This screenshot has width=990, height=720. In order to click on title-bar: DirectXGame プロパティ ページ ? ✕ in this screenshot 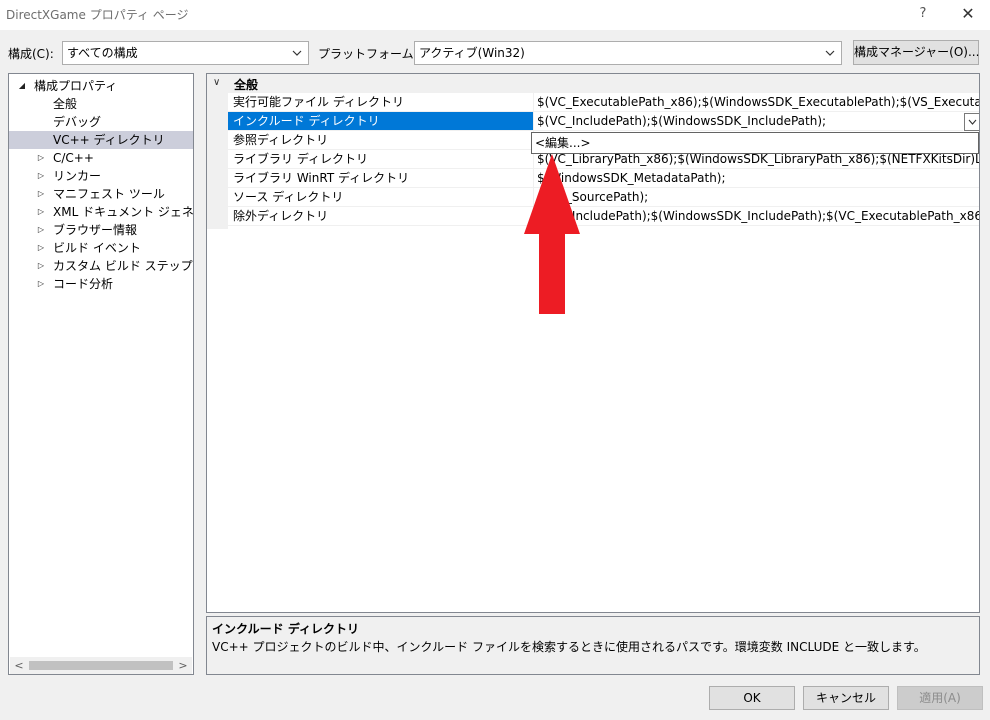, I will do `click(495, 15)`.